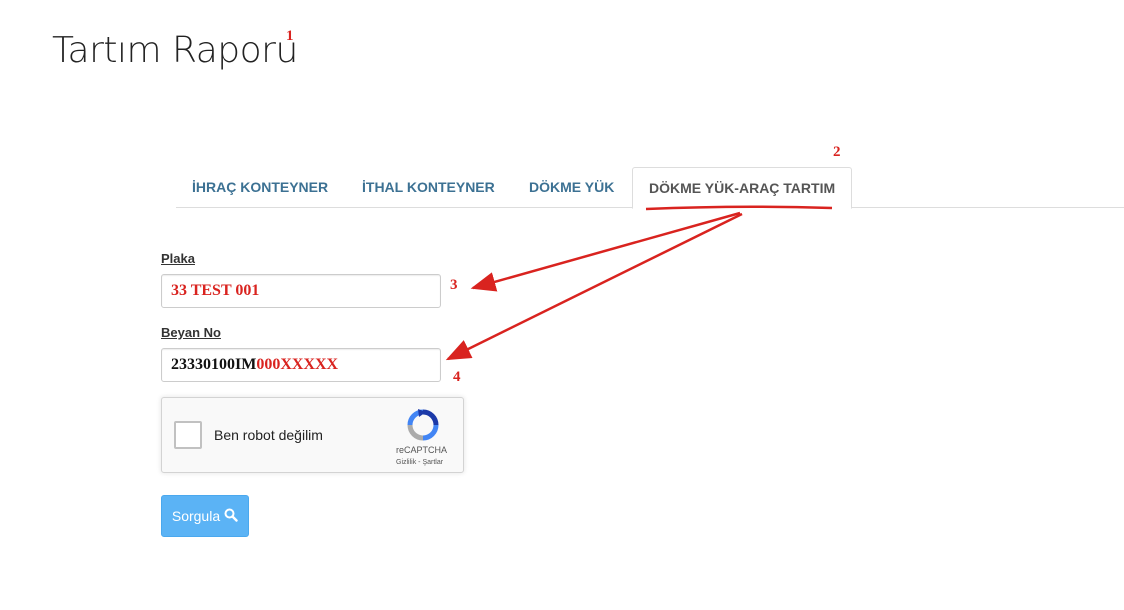 Image resolution: width=1124 pixels, height=610 pixels. I want to click on annotation-arrows, so click(639, 283).